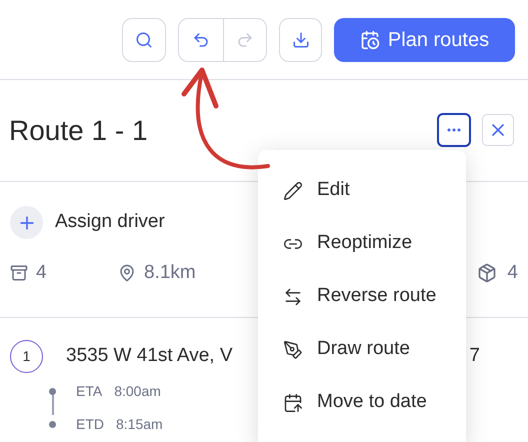 Image resolution: width=528 pixels, height=442 pixels. Describe the element at coordinates (90, 424) in the screenshot. I see `time-label: ETD` at that location.